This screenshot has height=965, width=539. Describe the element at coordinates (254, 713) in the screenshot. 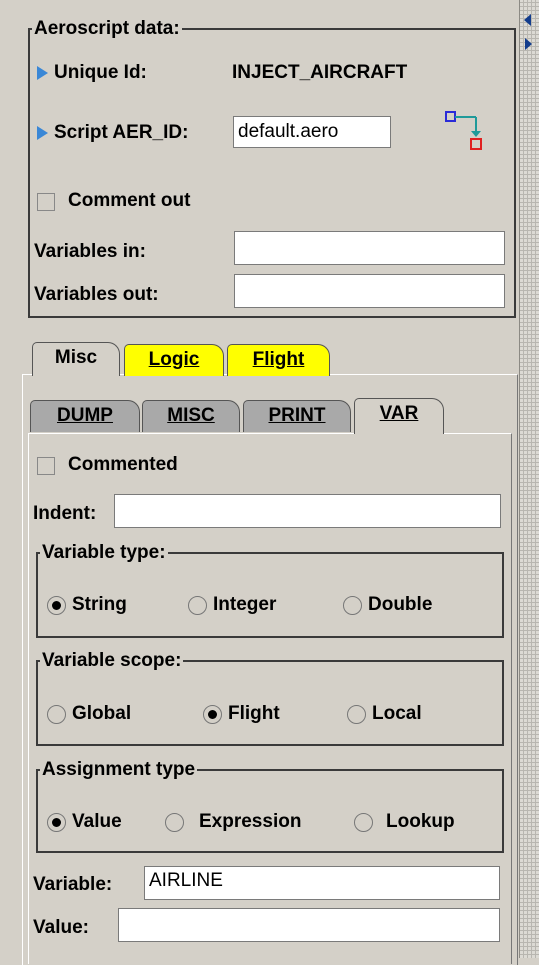

I see `radio-flight-label: Flight` at that location.